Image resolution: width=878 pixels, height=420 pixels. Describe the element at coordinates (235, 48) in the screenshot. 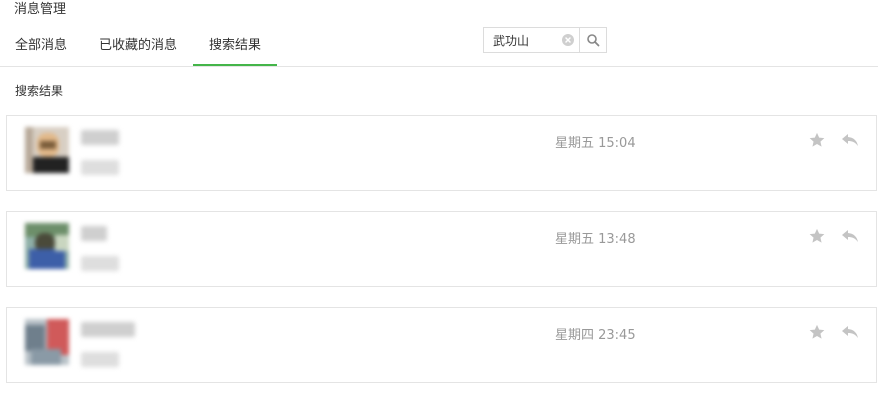

I see `tab-search-results: 搜索结果` at that location.